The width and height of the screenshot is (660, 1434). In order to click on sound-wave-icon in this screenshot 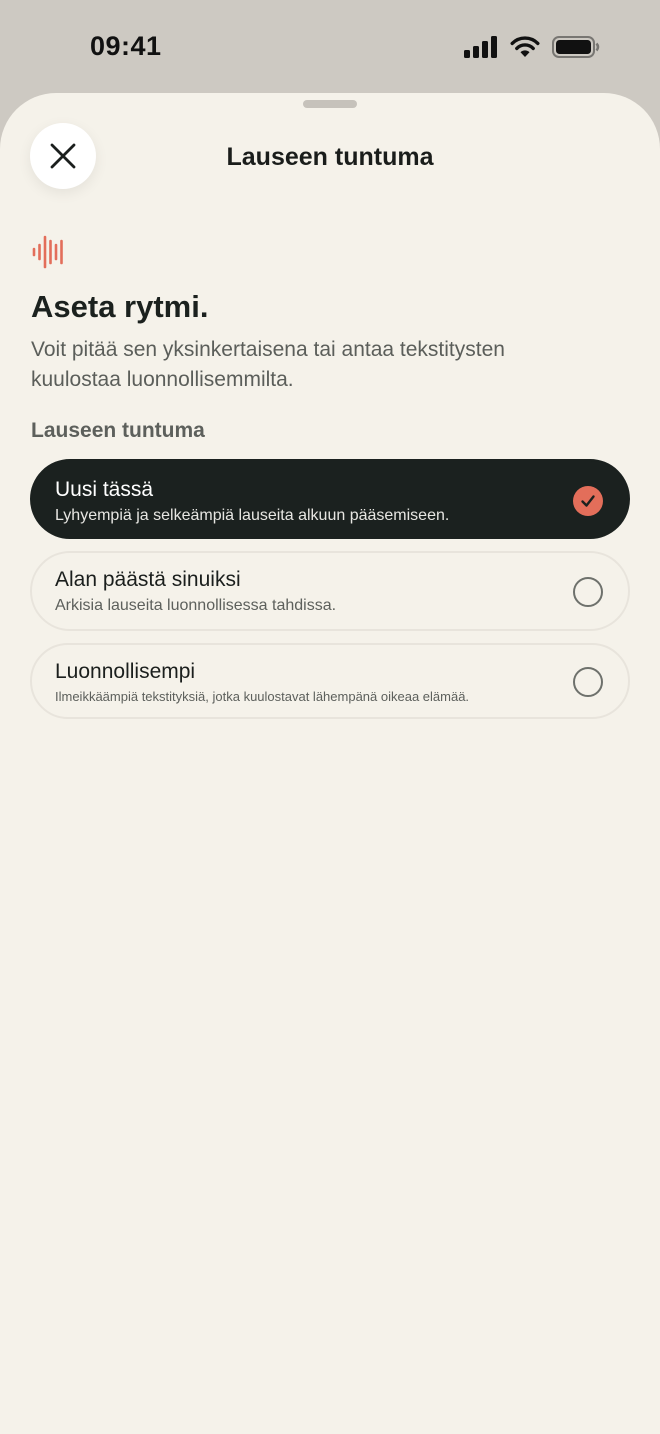, I will do `click(47, 252)`.